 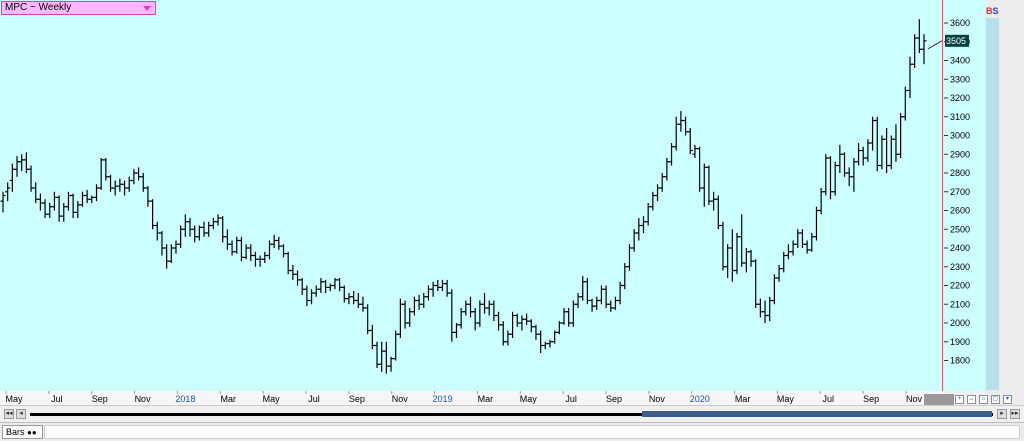 I want to click on buy-sell-labels: BS, so click(x=992, y=12).